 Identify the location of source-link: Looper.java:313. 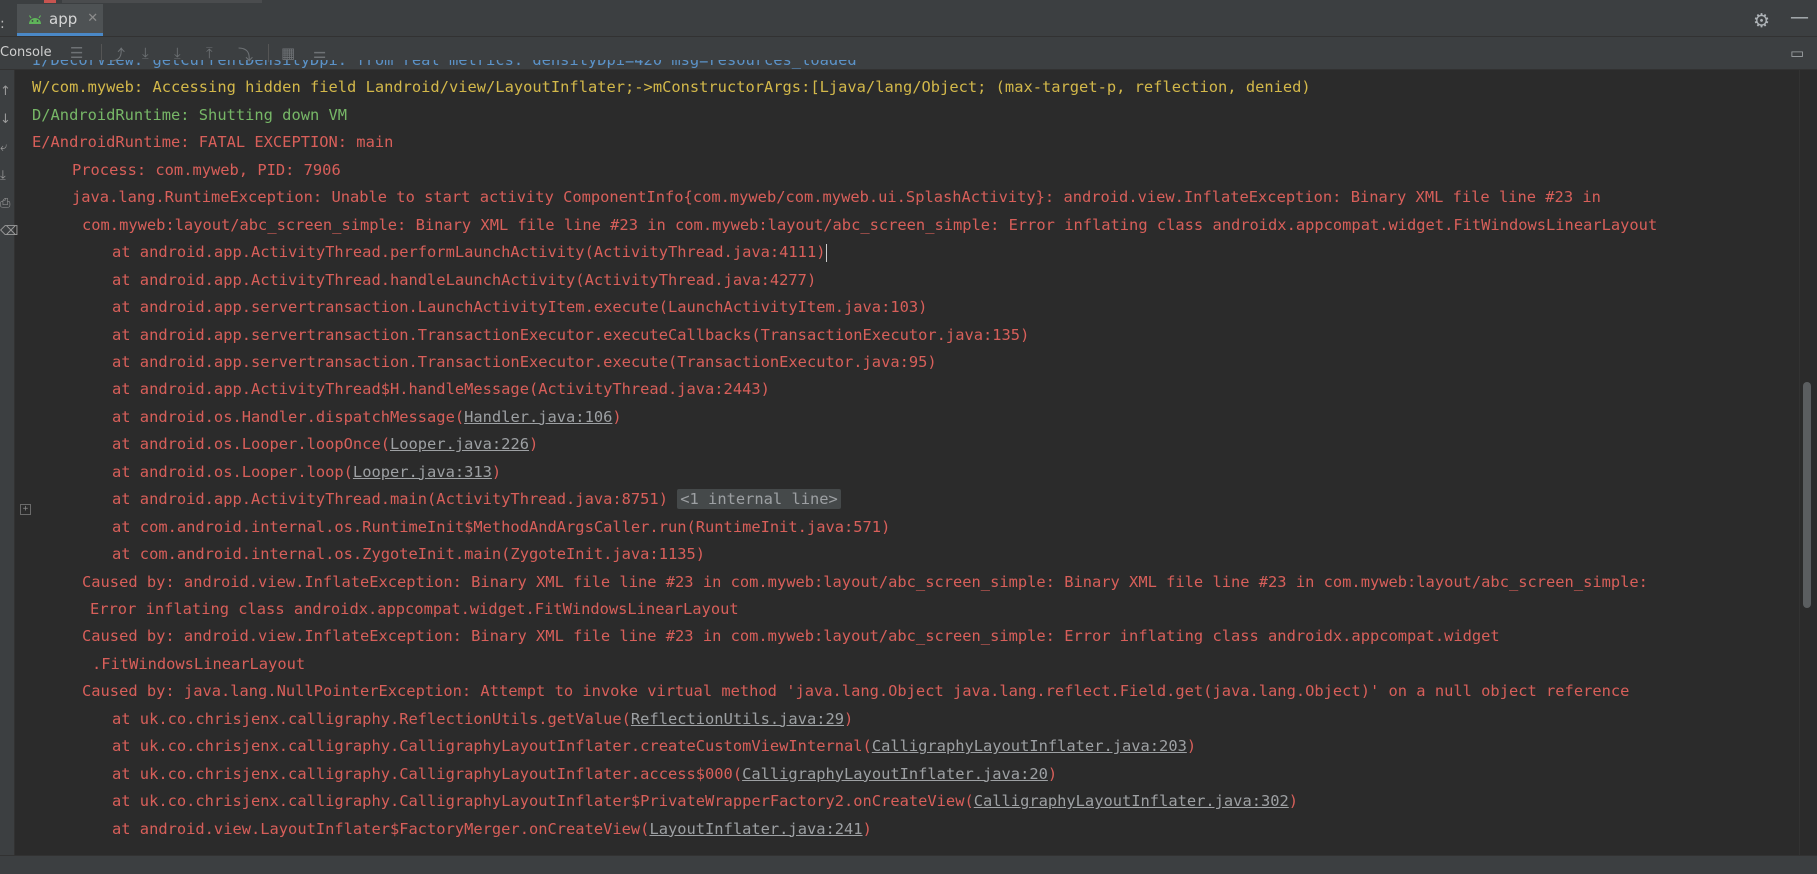
(422, 472).